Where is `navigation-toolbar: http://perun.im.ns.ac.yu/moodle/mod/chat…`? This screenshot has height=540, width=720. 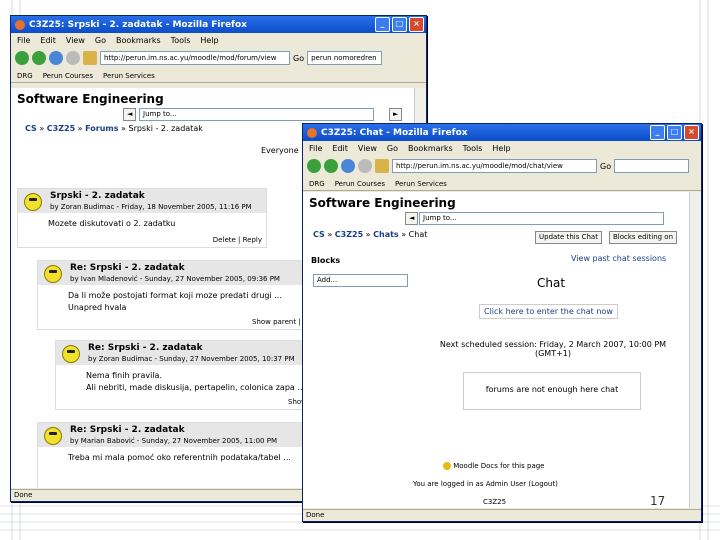 navigation-toolbar: http://perun.im.ns.ac.yu/moodle/mod/chat… is located at coordinates (502, 166).